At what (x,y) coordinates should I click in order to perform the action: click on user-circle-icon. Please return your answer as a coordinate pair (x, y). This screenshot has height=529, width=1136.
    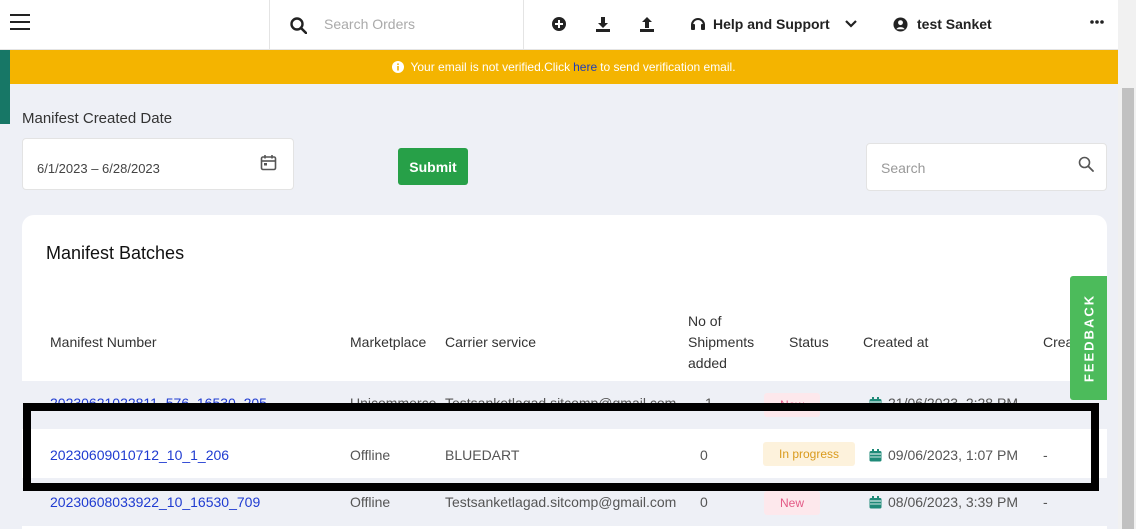
    Looking at the image, I should click on (900, 24).